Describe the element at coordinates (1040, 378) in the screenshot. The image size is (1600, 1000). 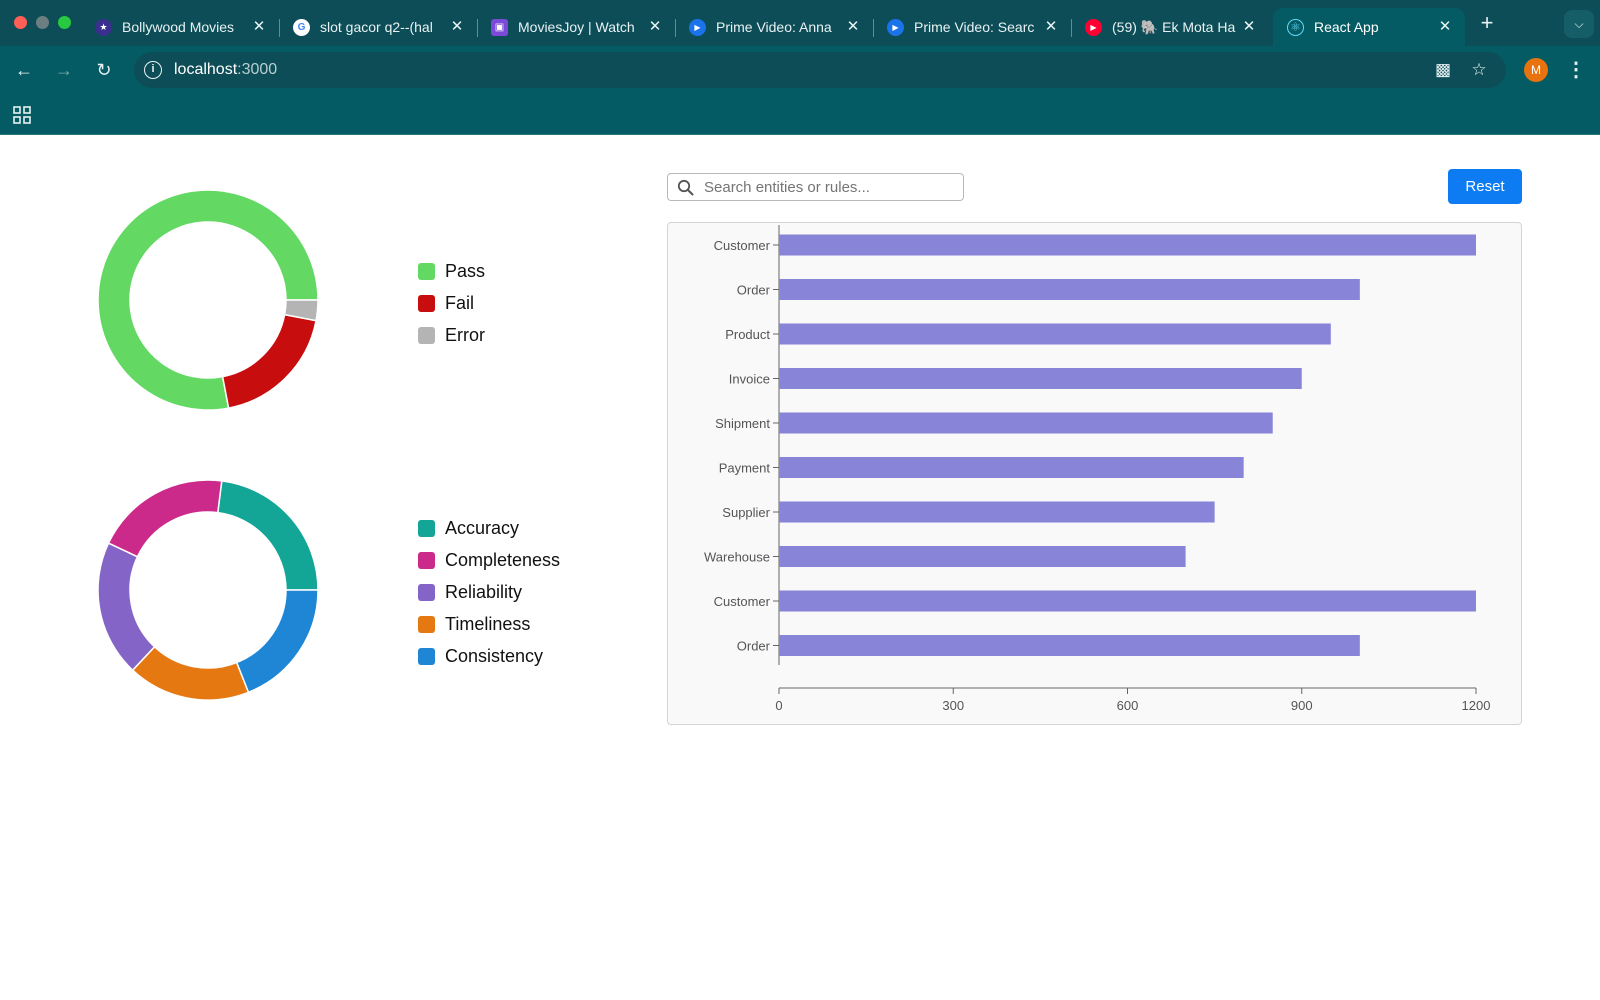
I see `bar-invoice` at that location.